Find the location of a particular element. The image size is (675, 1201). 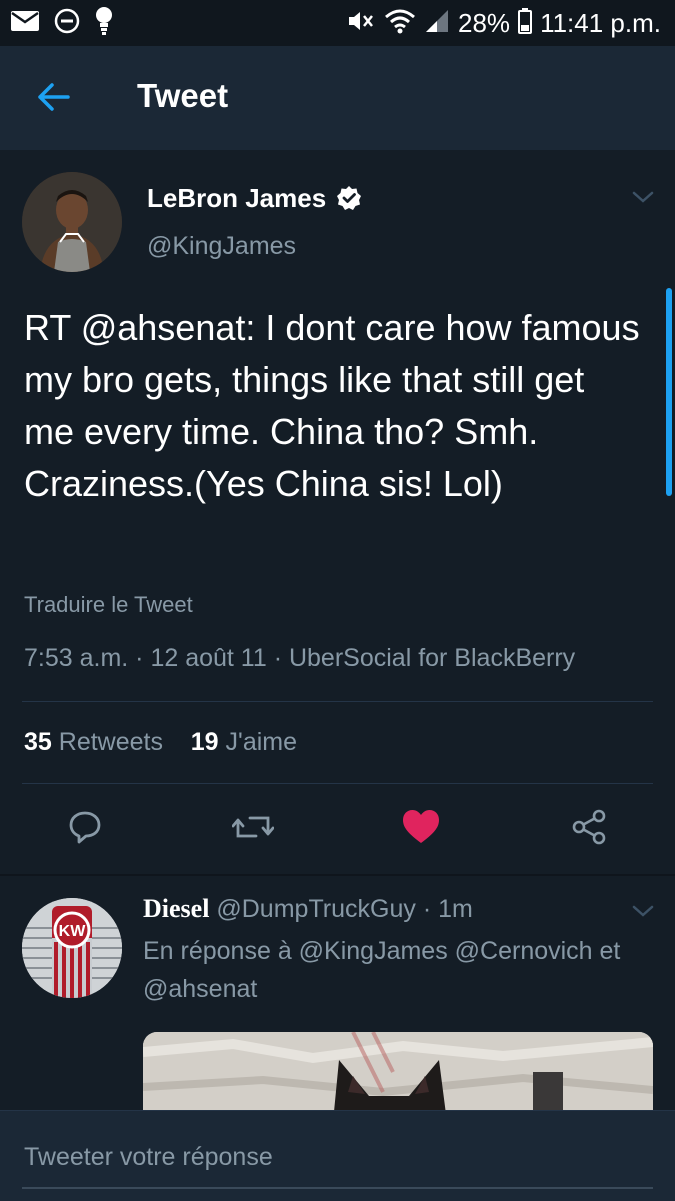

heart-icon is located at coordinates (421, 829).